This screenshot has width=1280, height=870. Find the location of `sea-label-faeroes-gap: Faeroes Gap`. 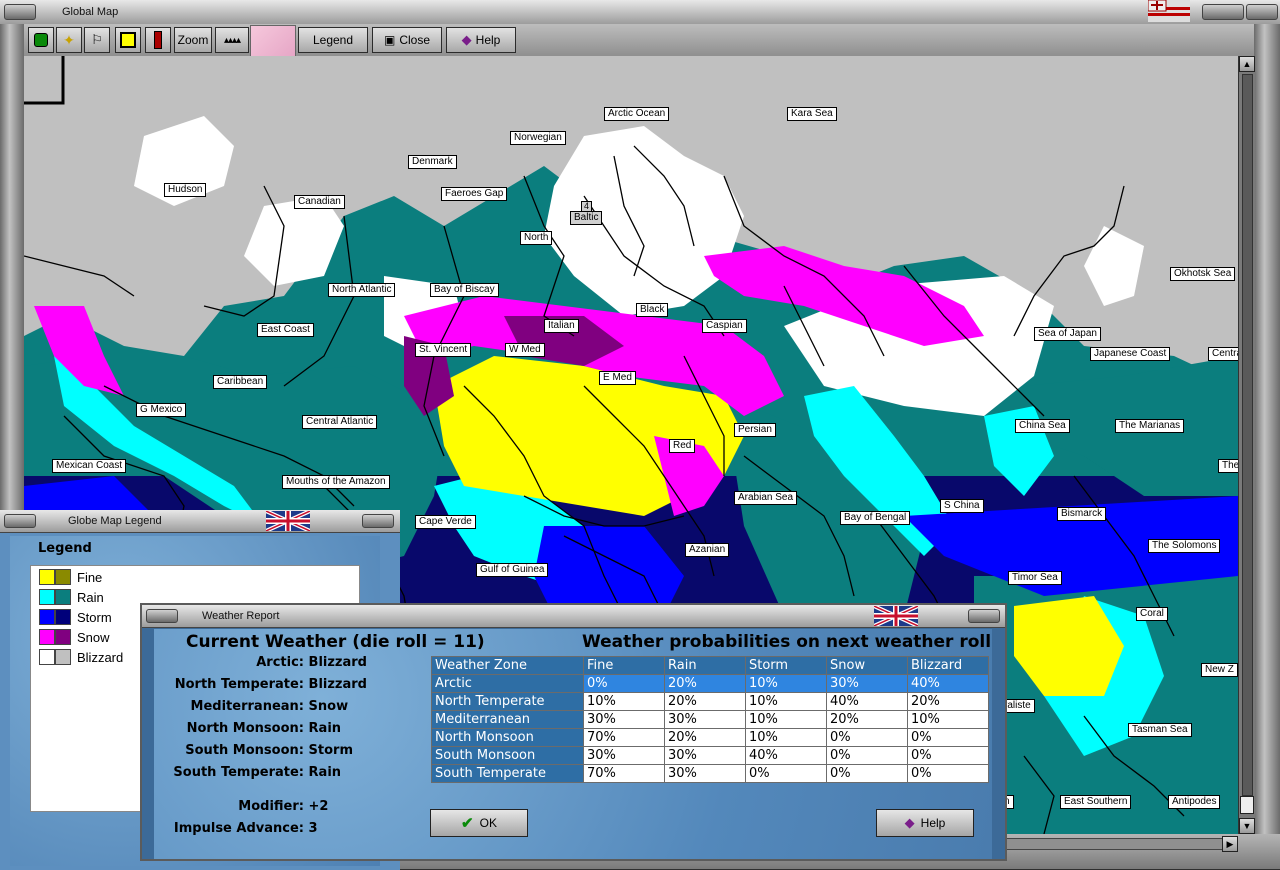

sea-label-faeroes-gap: Faeroes Gap is located at coordinates (474, 194).